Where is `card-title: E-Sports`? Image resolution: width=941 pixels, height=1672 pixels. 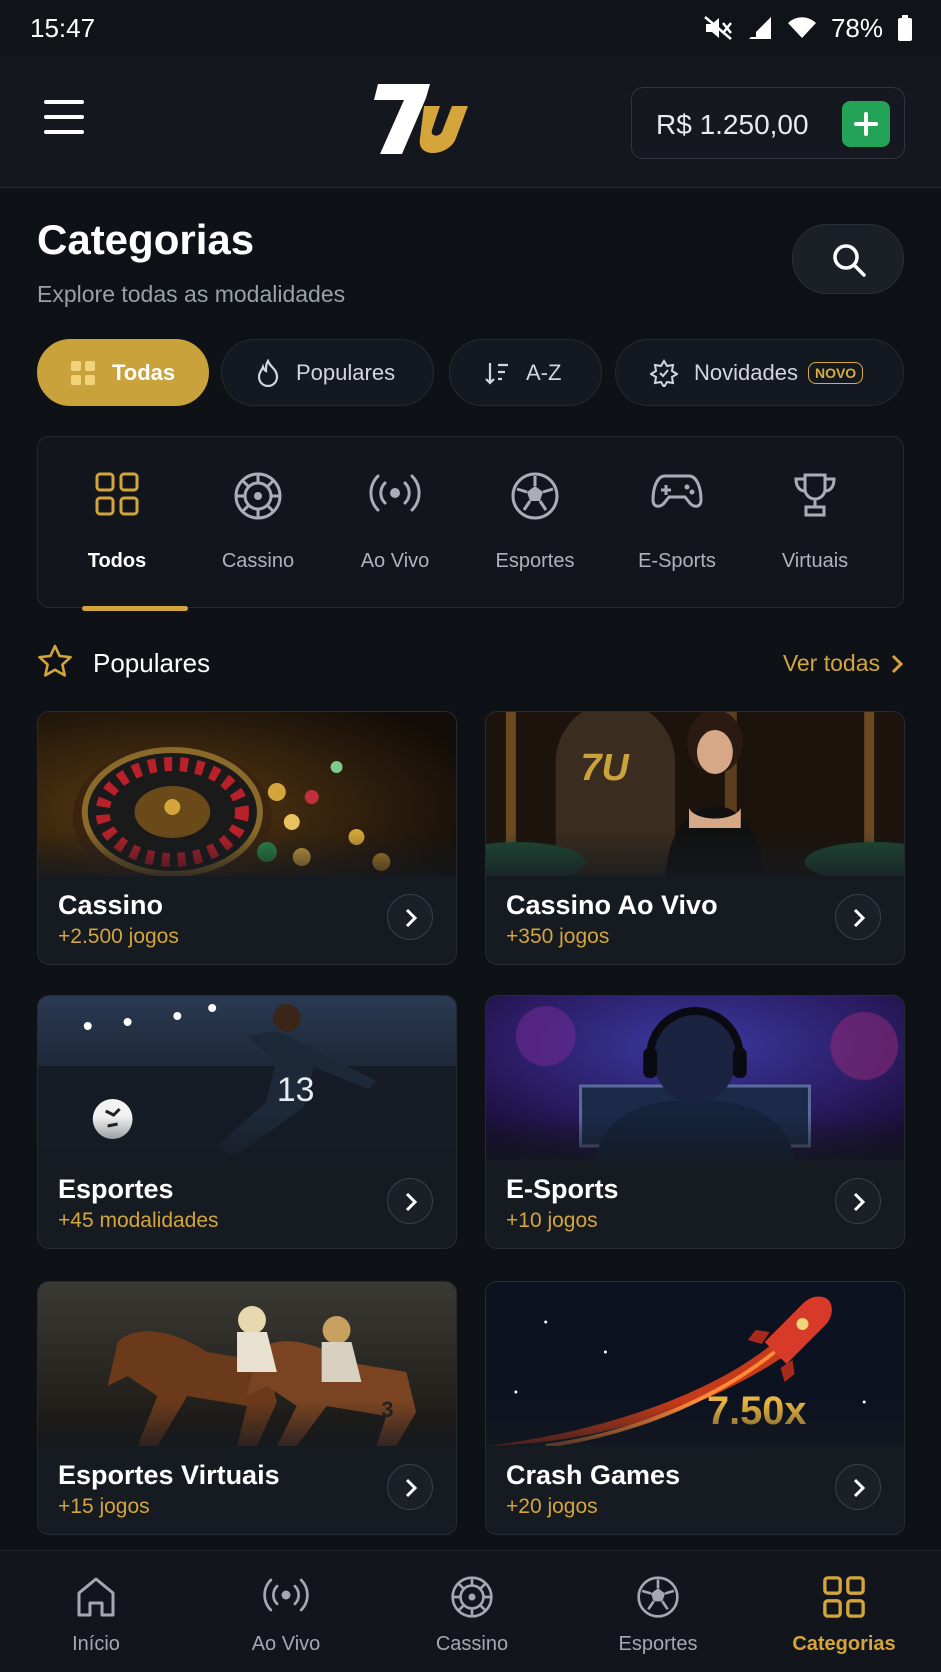 card-title: E-Sports is located at coordinates (562, 1189).